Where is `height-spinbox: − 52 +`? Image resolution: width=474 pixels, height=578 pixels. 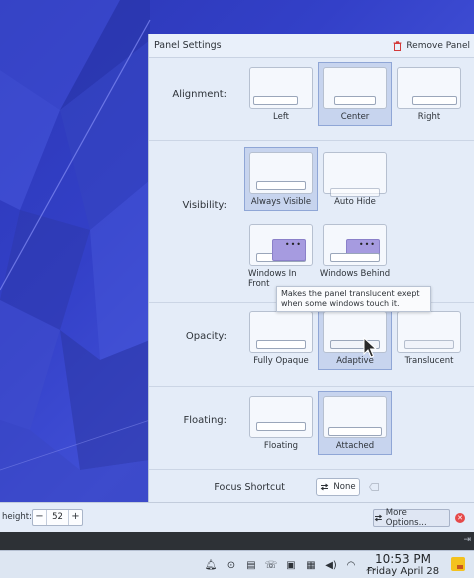 height-spinbox: − 52 + is located at coordinates (57, 517).